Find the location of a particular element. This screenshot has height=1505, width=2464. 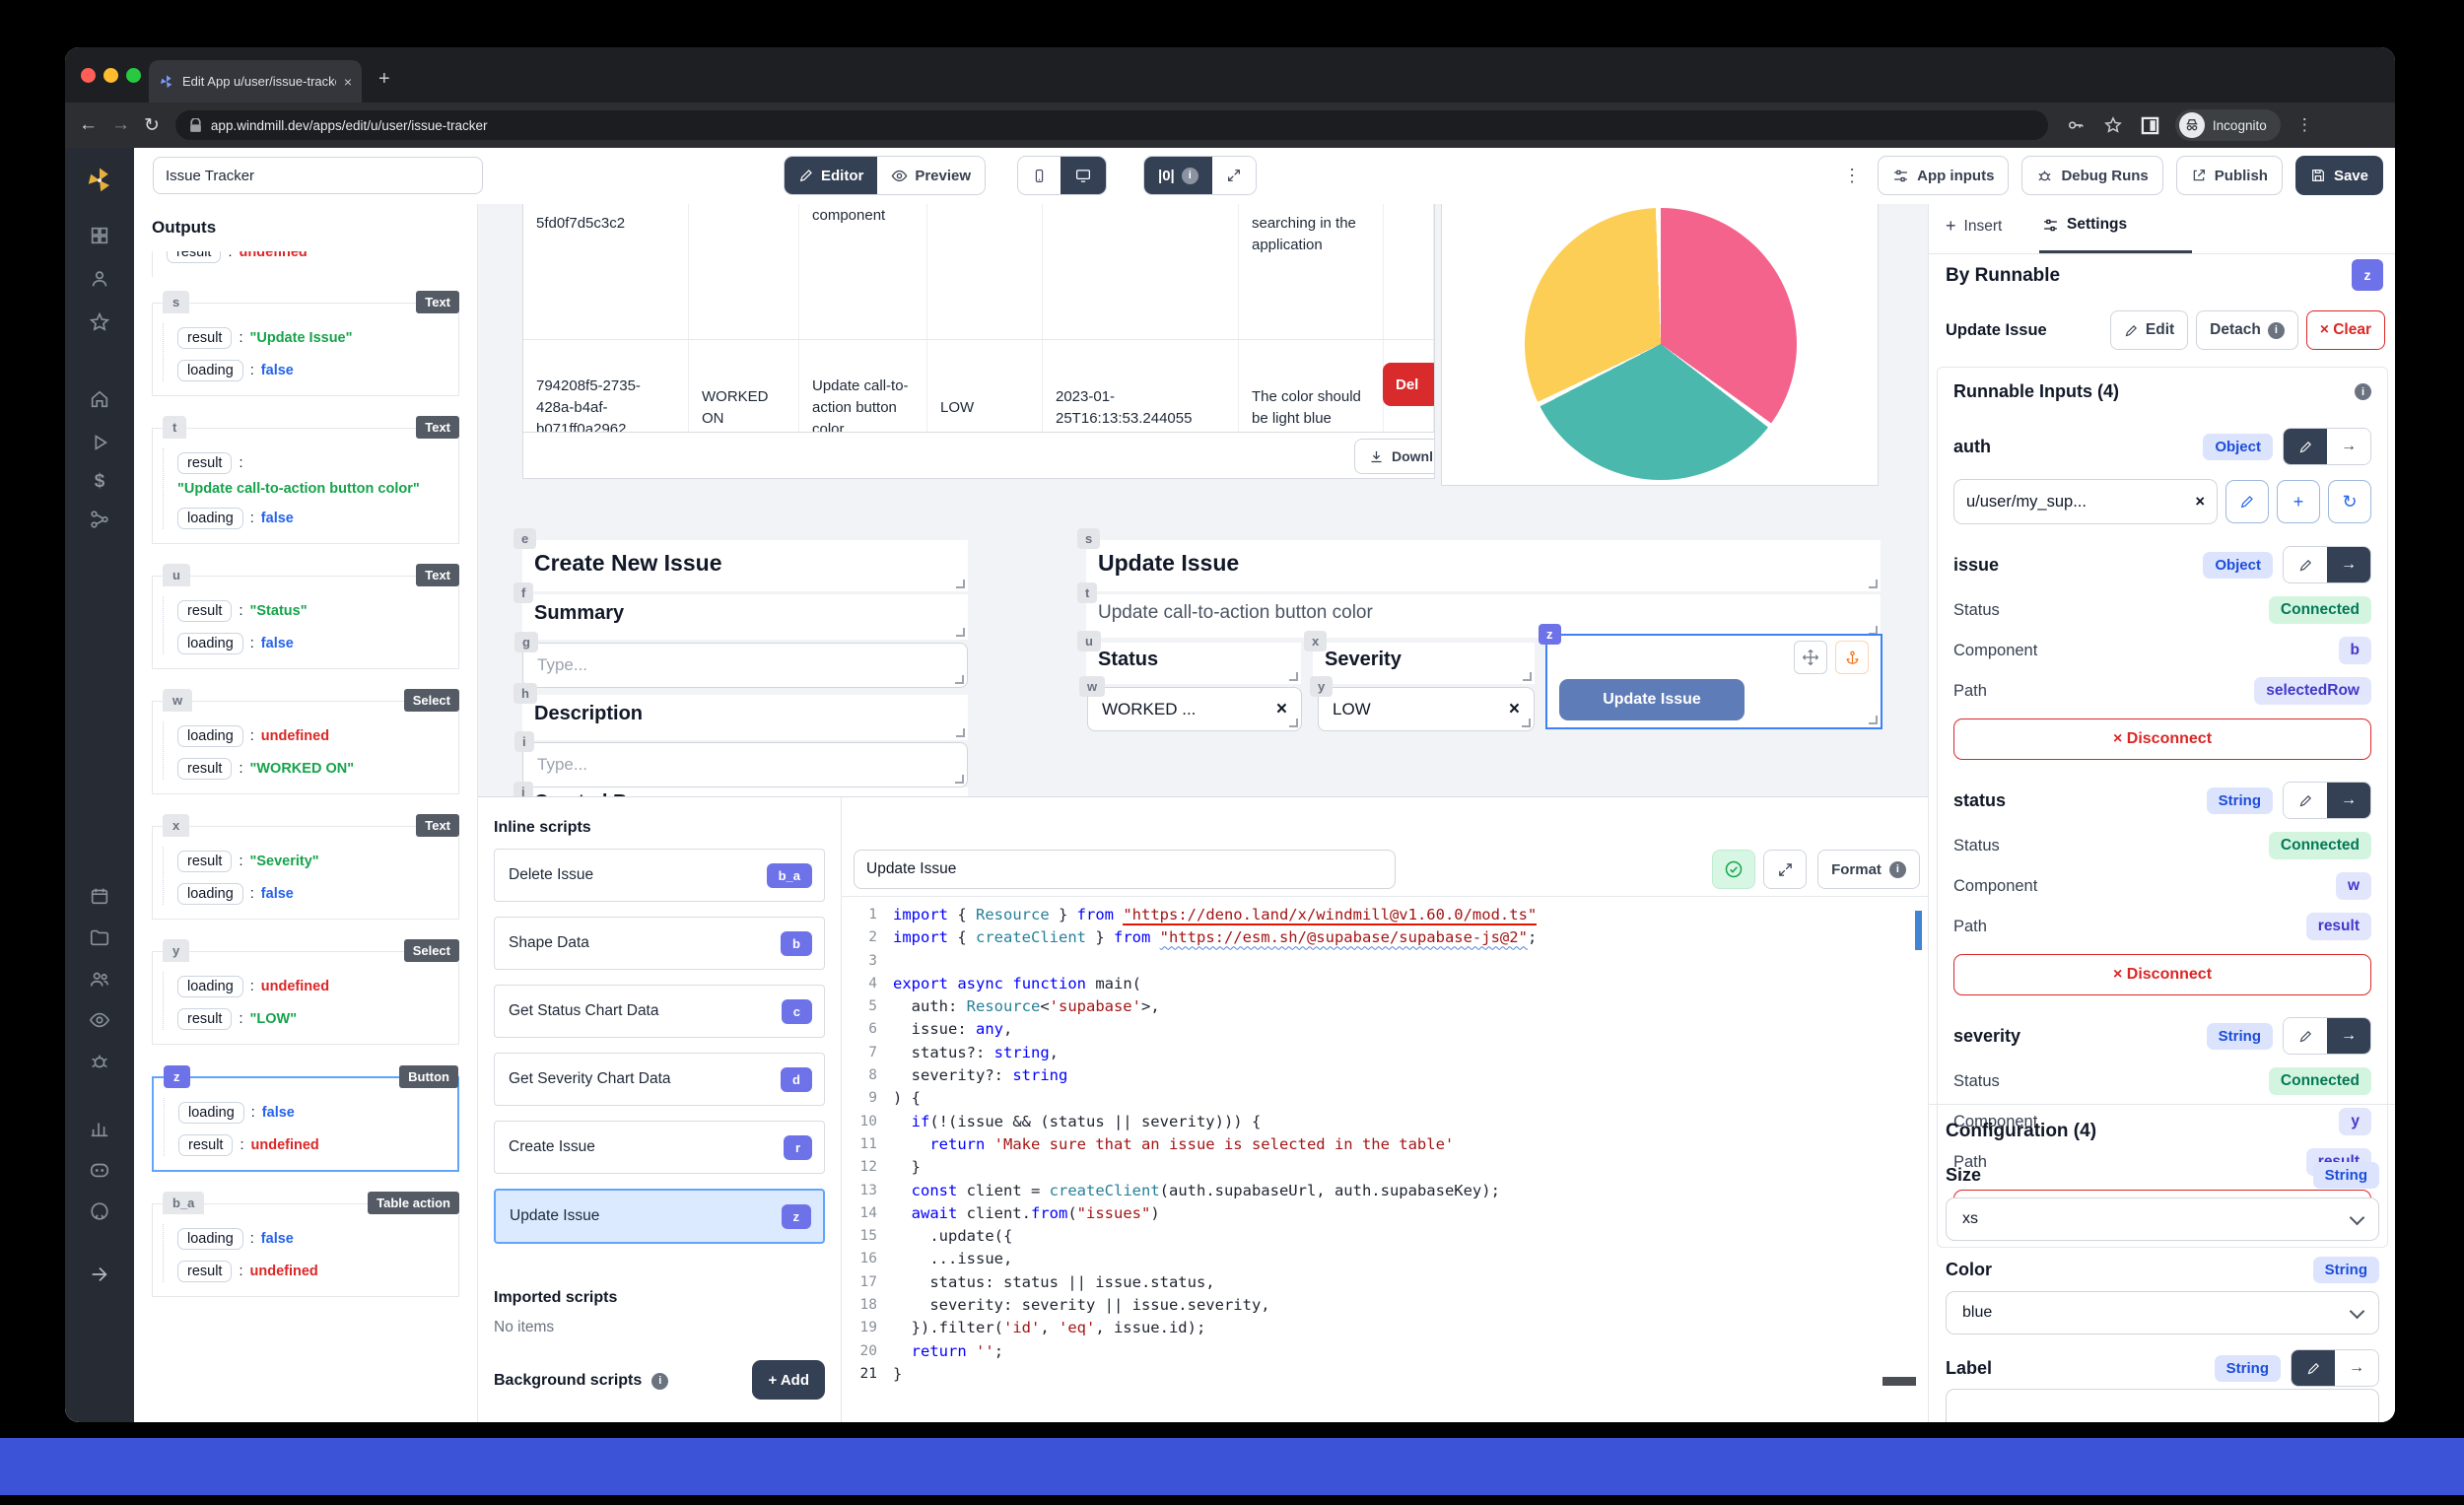

update-issue-subtitle-comp: t Update call-to-action button color is located at coordinates (1479, 610).